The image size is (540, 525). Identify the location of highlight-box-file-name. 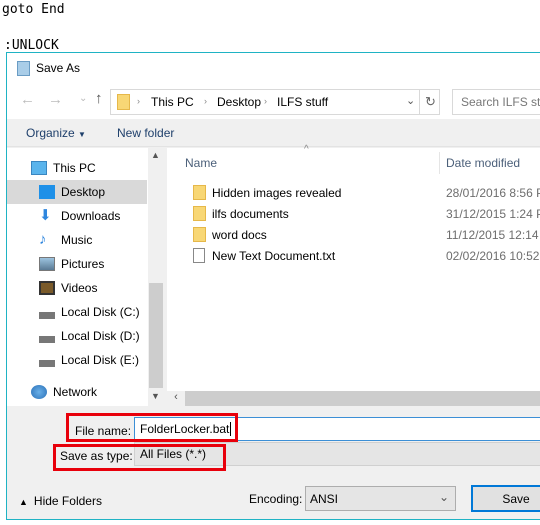
(152, 427).